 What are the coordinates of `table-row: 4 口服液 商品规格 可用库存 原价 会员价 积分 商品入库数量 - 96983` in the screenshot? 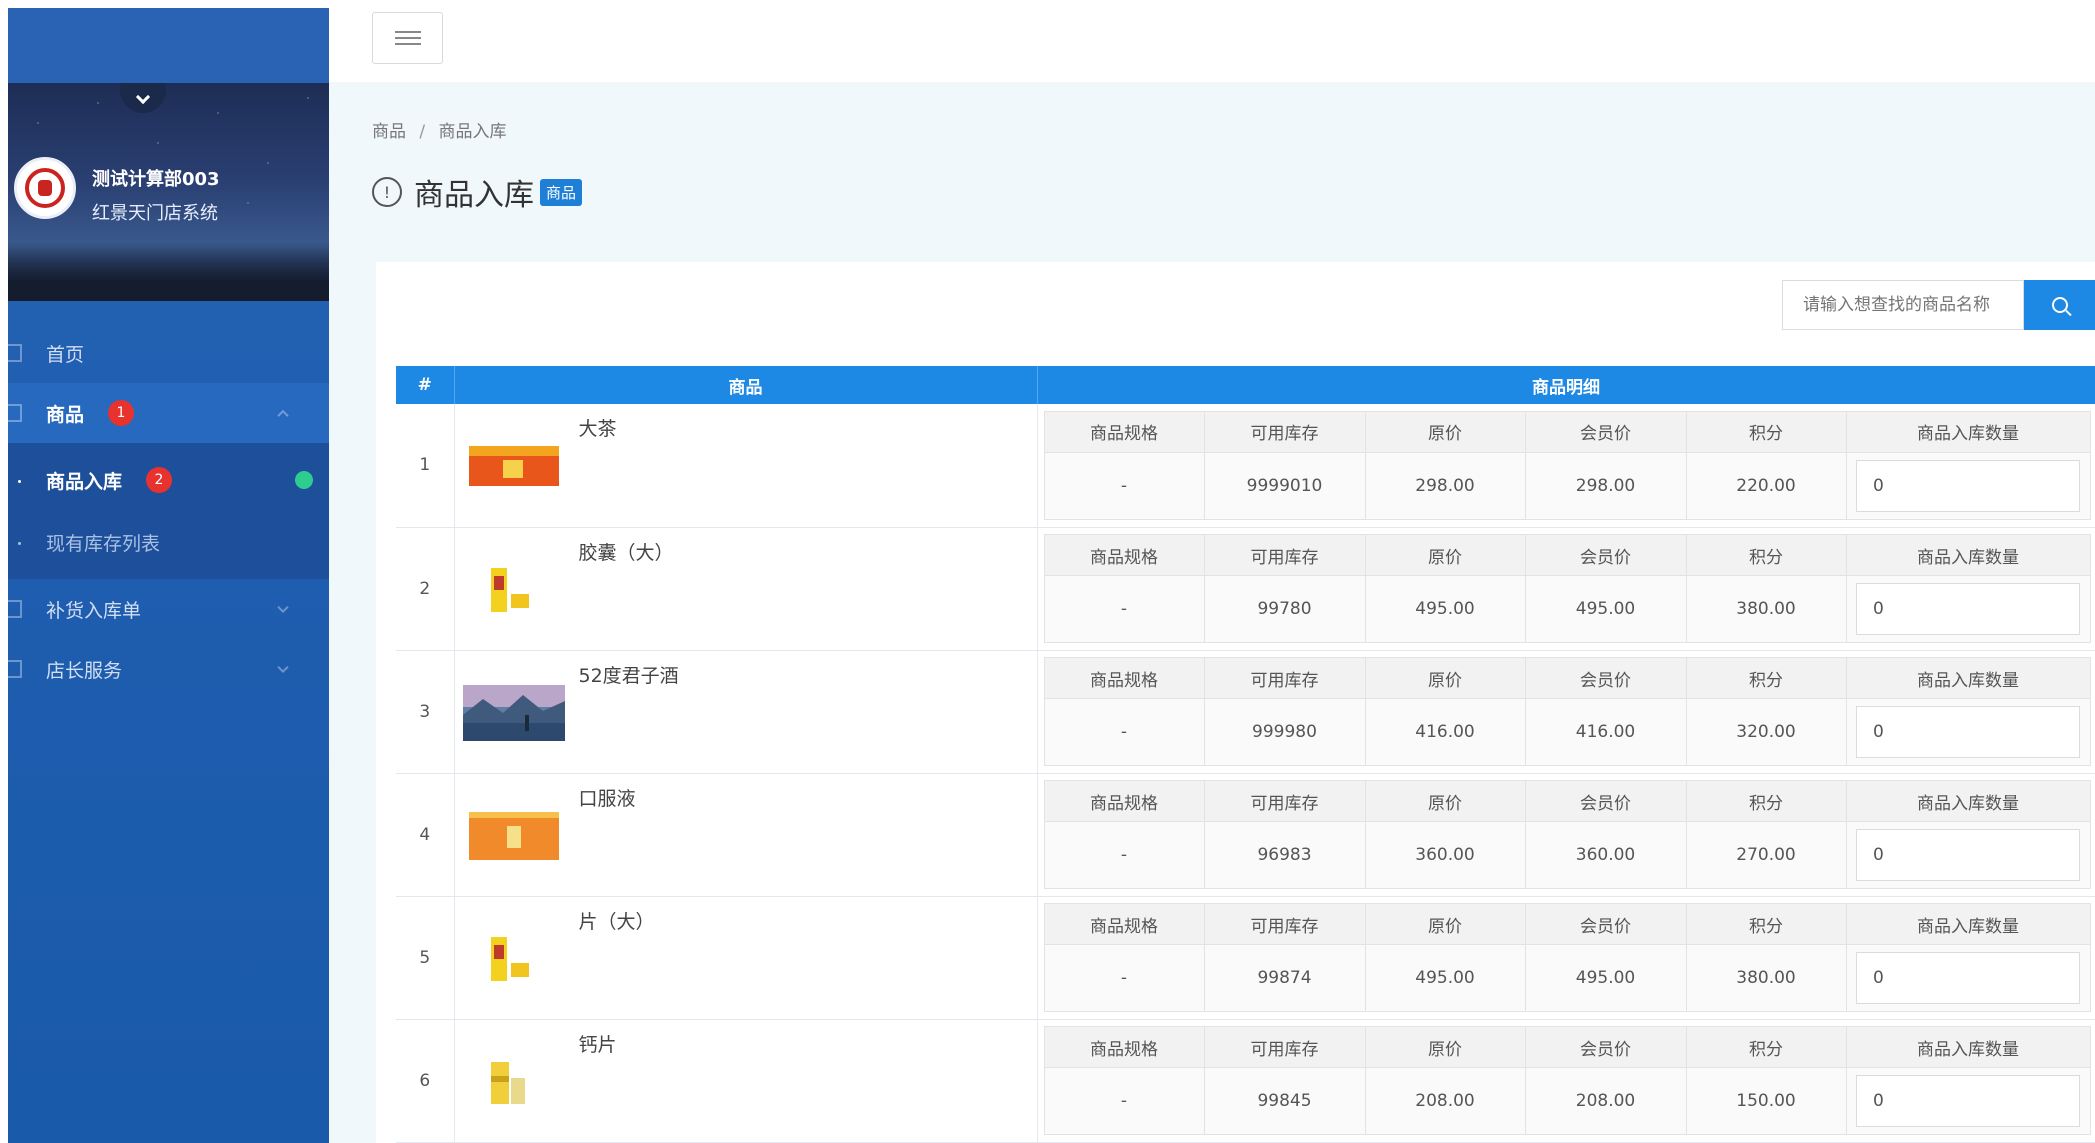 It's located at (1245, 835).